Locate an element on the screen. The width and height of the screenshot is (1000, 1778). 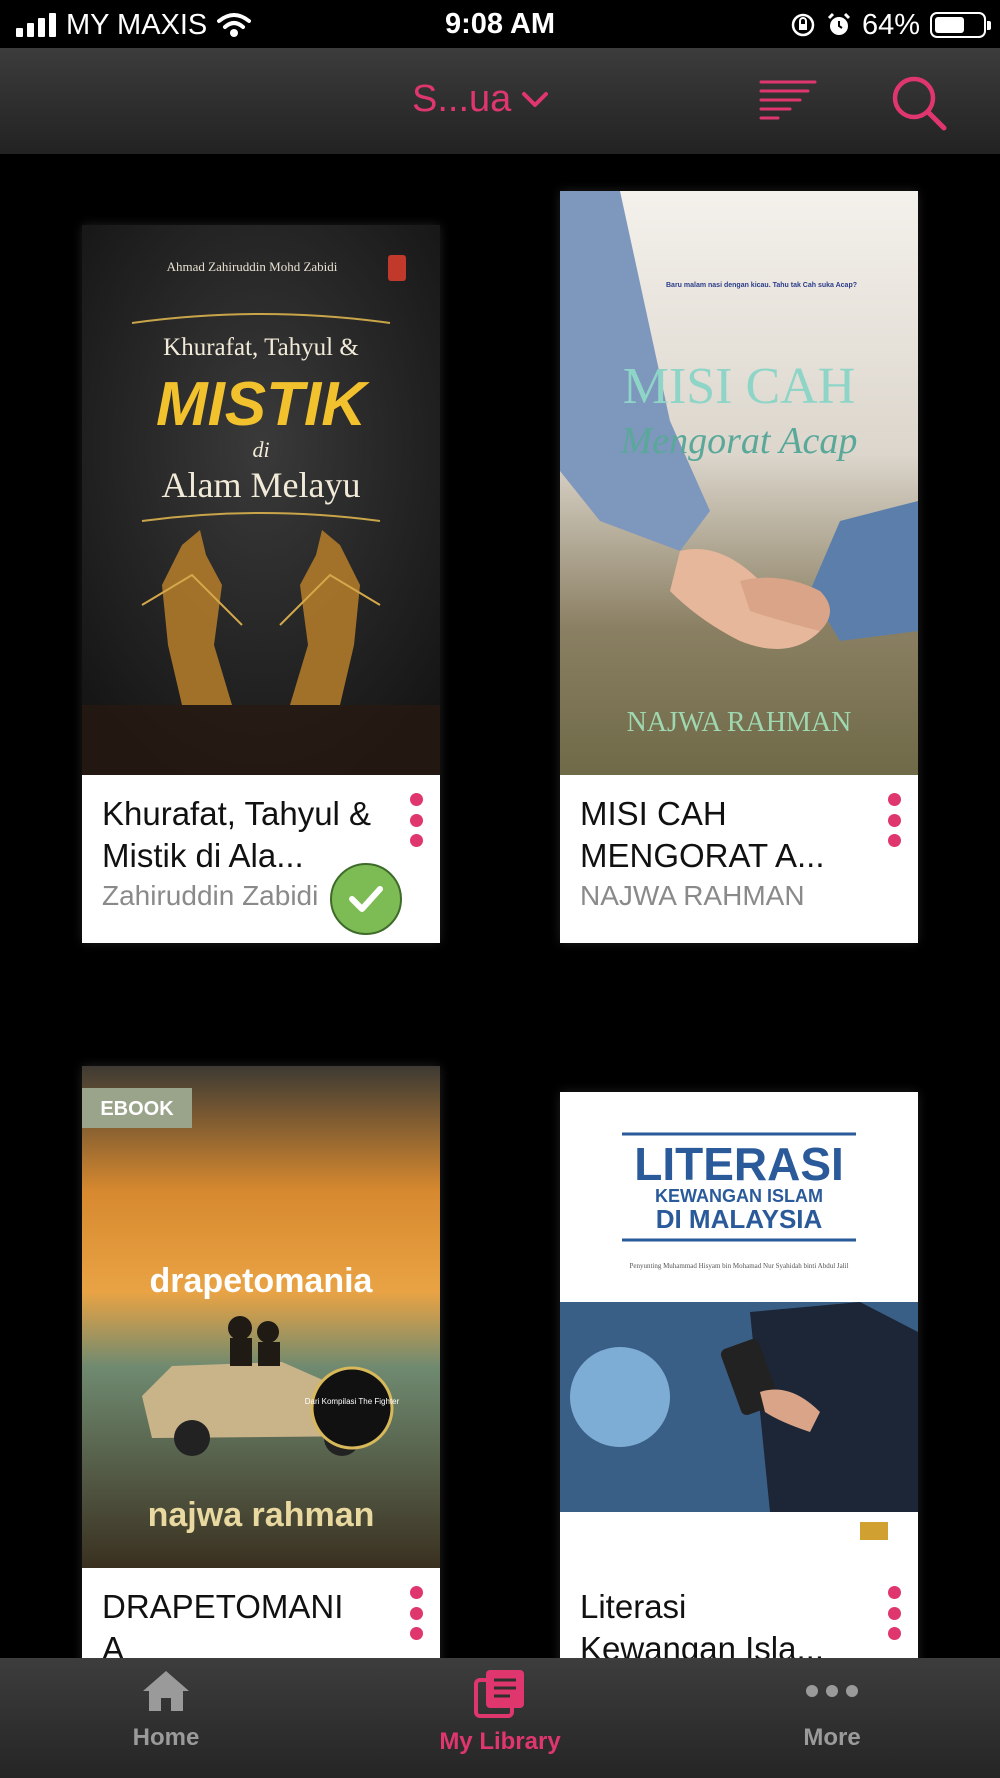
search-icon is located at coordinates (919, 103).